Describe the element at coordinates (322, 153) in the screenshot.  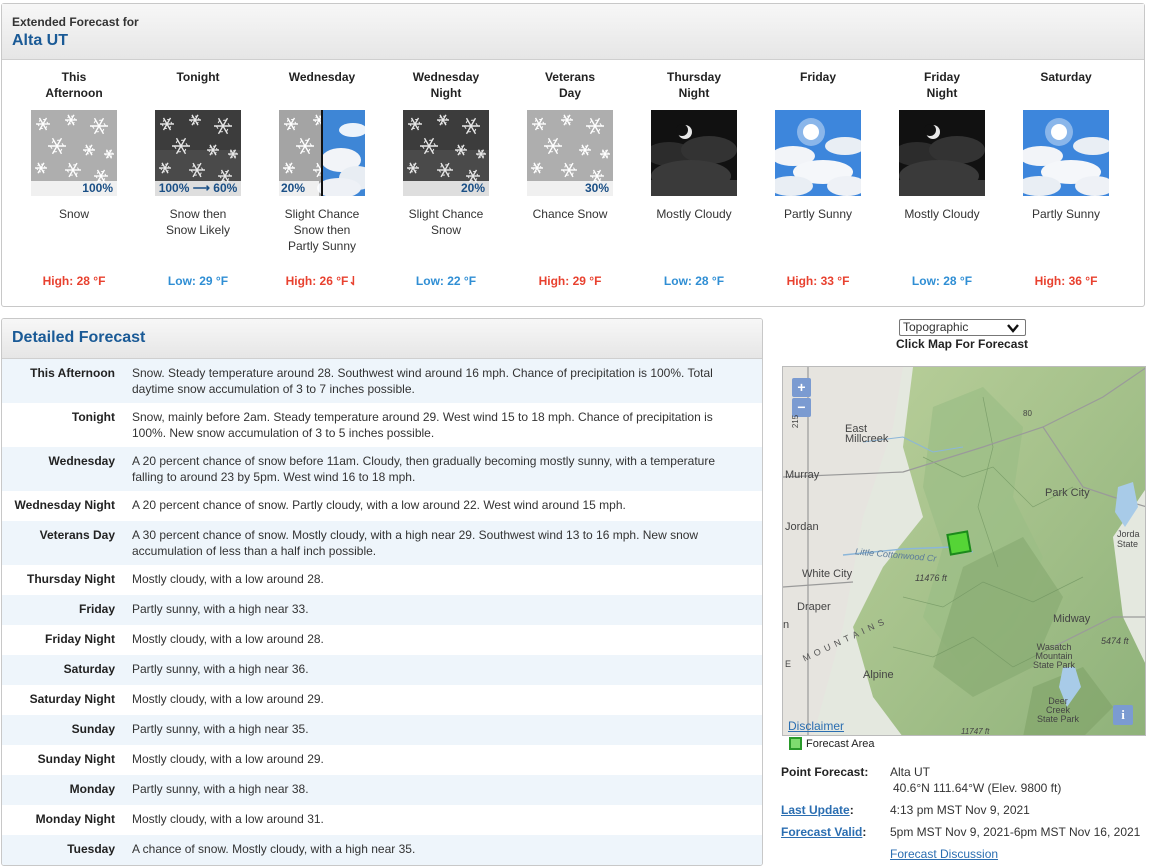
I see `snow-then-partly-sunny-icon: 20%` at that location.